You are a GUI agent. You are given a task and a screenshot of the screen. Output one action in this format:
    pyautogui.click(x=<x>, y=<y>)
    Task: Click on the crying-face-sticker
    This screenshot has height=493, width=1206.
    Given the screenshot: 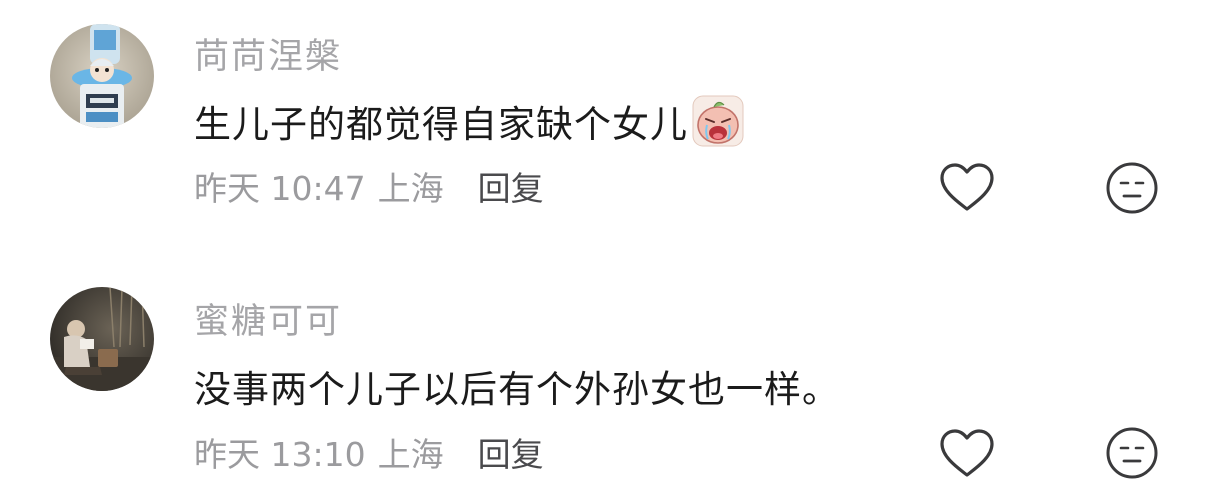 What is the action you would take?
    pyautogui.click(x=718, y=121)
    